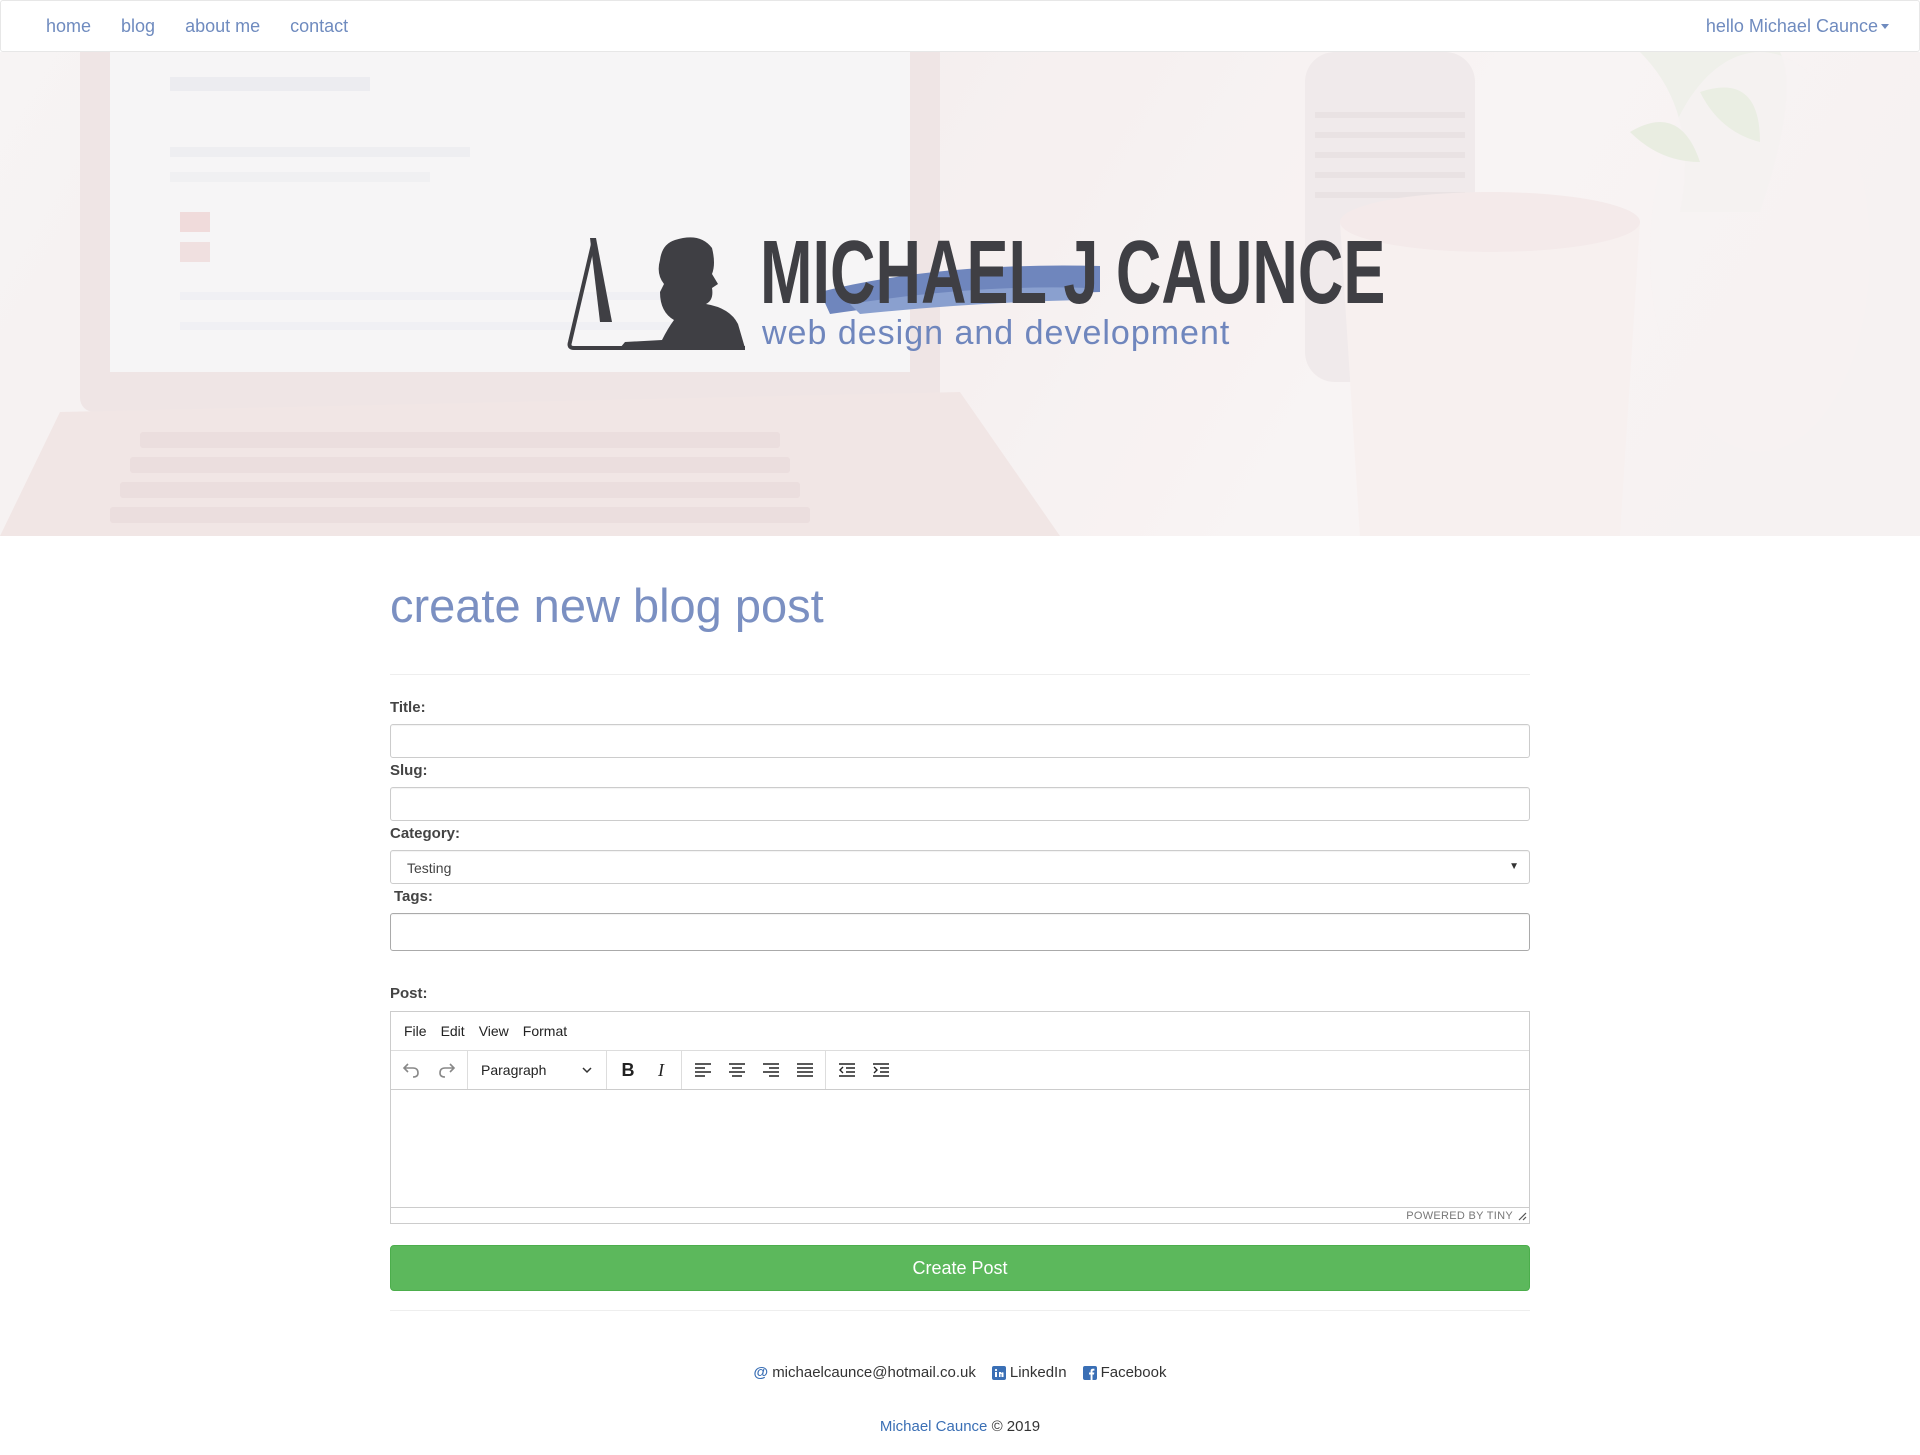 This screenshot has height=1455, width=1920. I want to click on bold-icon: B, so click(628, 1070).